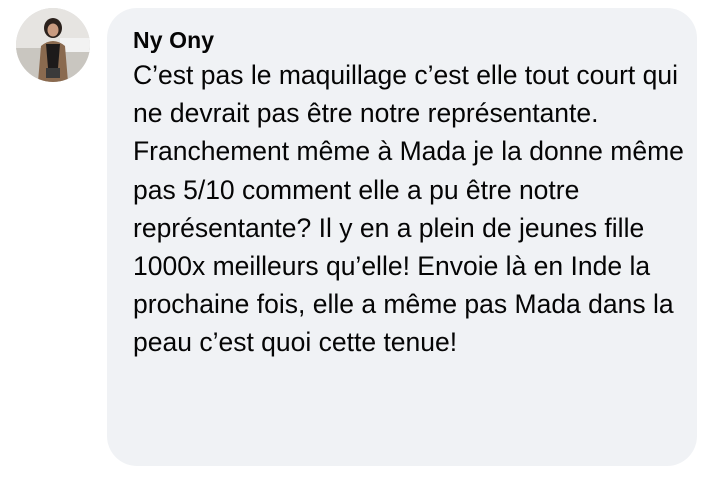  I want to click on avatar, so click(53, 45).